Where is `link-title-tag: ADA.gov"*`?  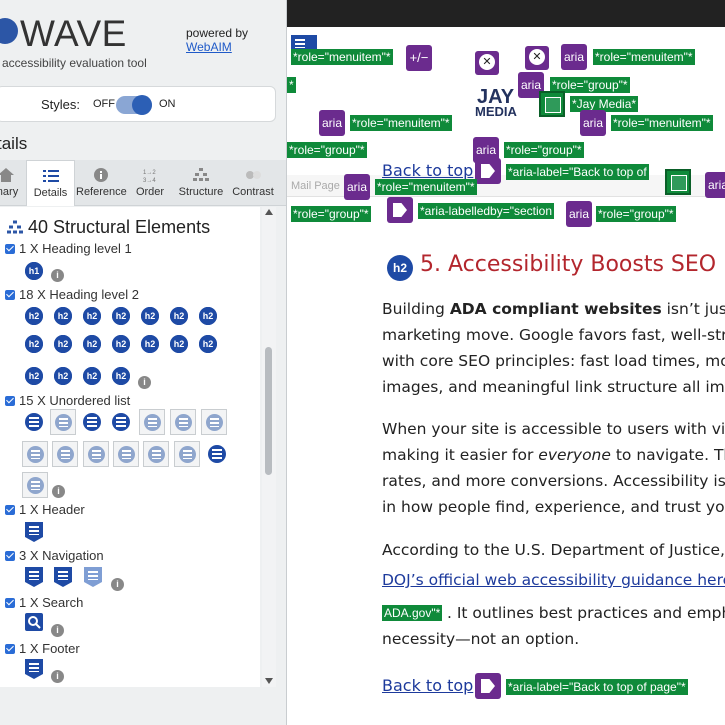 link-title-tag: ADA.gov"* is located at coordinates (412, 613).